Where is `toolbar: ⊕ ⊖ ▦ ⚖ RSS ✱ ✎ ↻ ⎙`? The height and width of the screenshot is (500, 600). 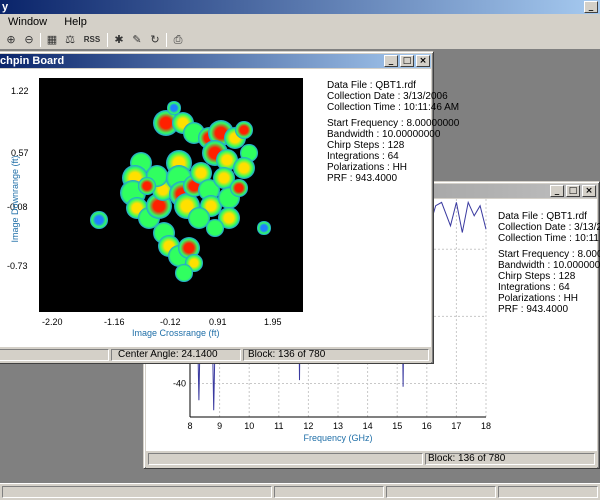 toolbar: ⊕ ⊖ ▦ ⚖ RSS ✱ ✎ ↻ ⎙ is located at coordinates (300, 40).